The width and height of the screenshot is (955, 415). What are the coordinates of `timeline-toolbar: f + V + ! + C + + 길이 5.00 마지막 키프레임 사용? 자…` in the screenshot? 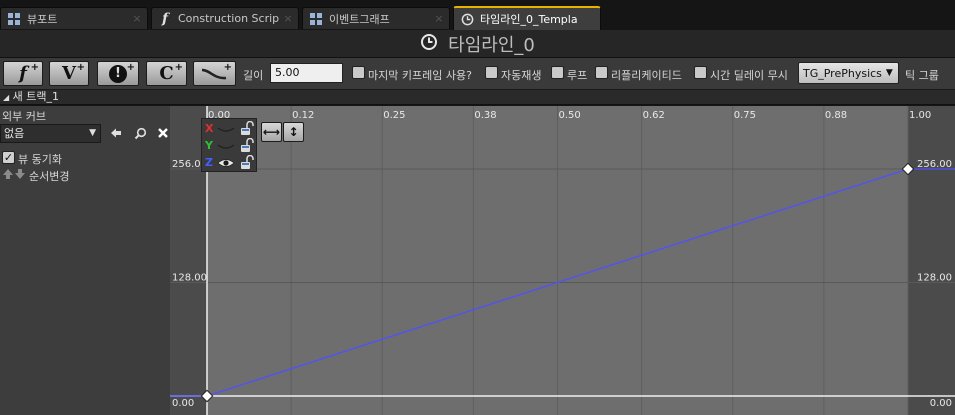 It's located at (477, 74).